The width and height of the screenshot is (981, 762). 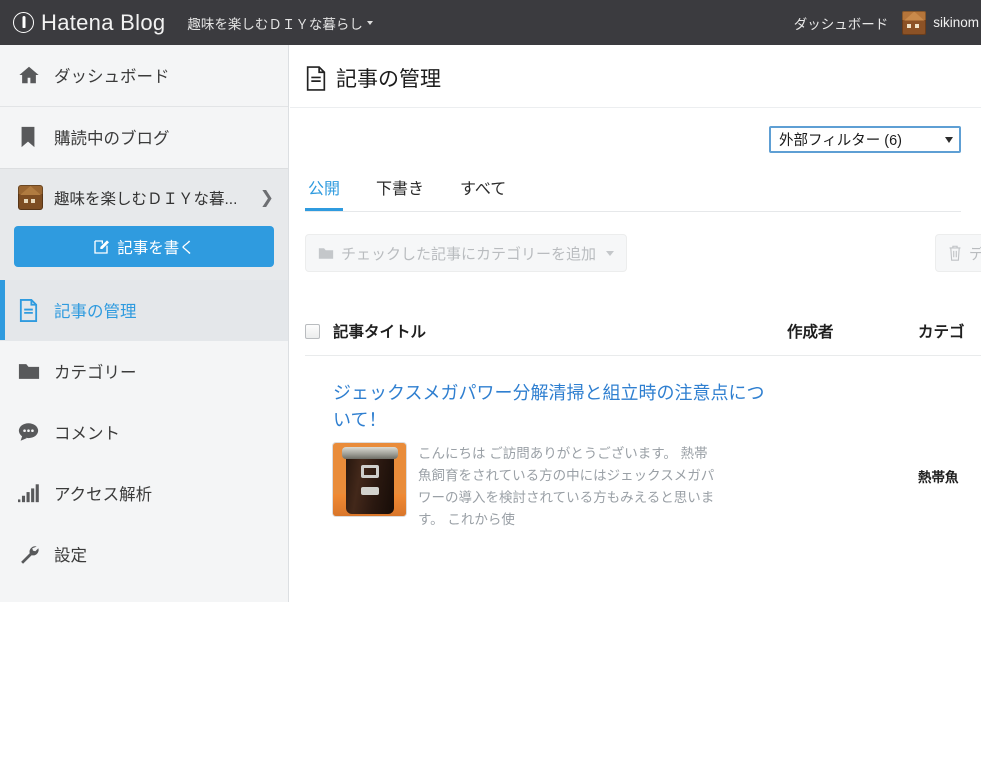 I want to click on trash-icon, so click(x=955, y=253).